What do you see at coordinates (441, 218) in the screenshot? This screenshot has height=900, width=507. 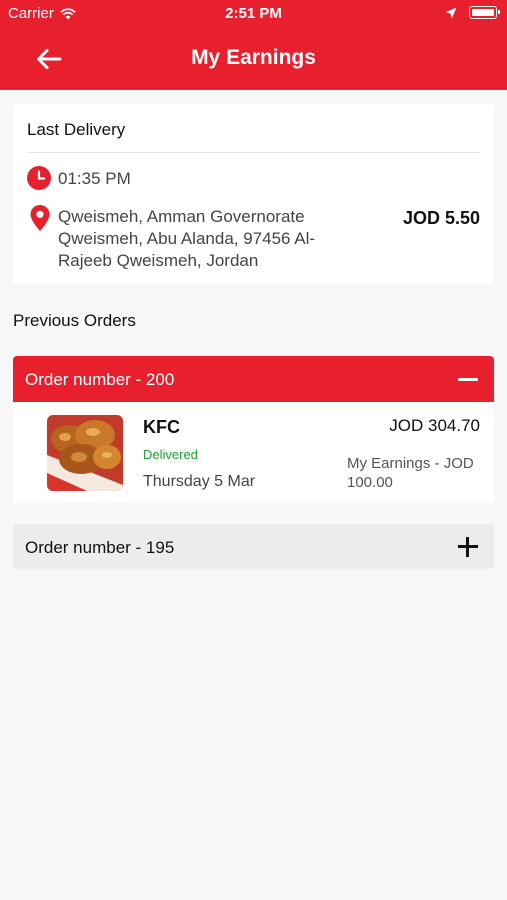 I see `delivery-amount: JOD 5.50` at bounding box center [441, 218].